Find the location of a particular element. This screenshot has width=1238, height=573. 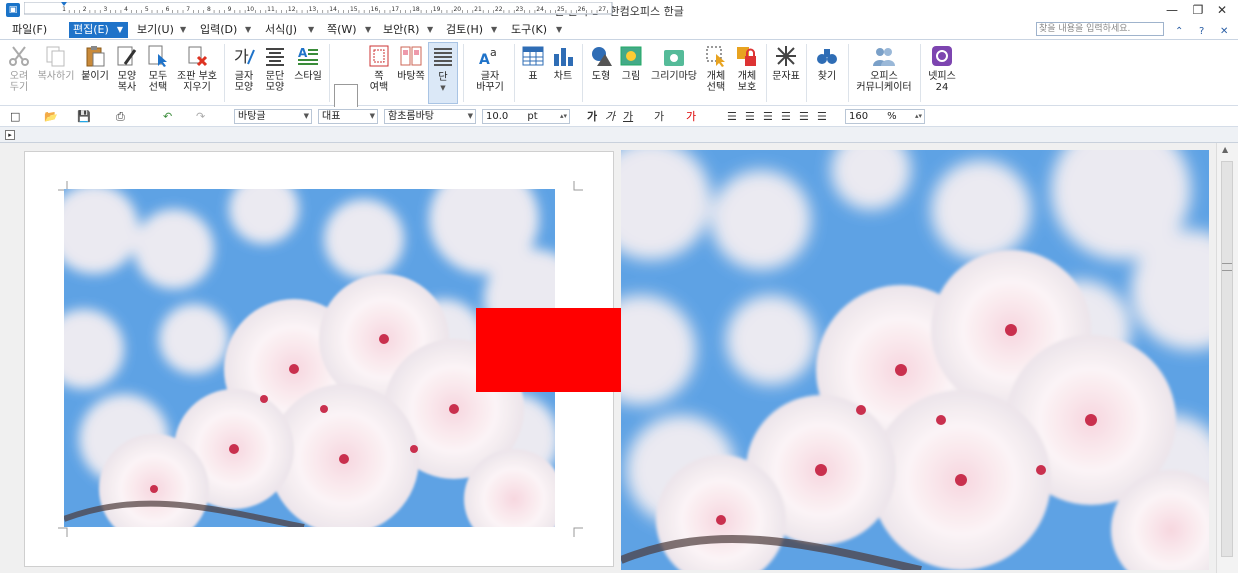

scroll-up-icon: ▲ is located at coordinates (1225, 149).